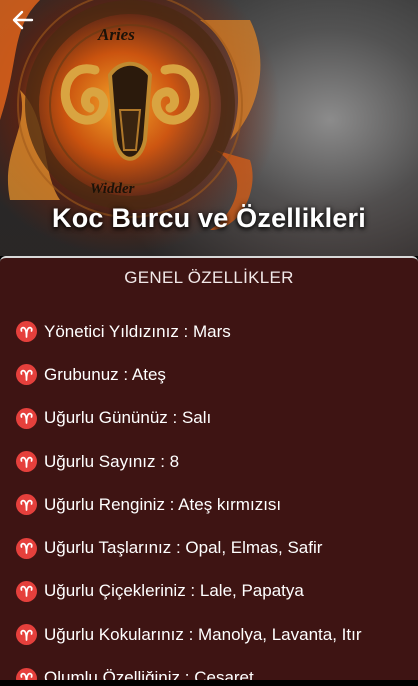  I want to click on illustration-text-aries: Aries, so click(116, 34).